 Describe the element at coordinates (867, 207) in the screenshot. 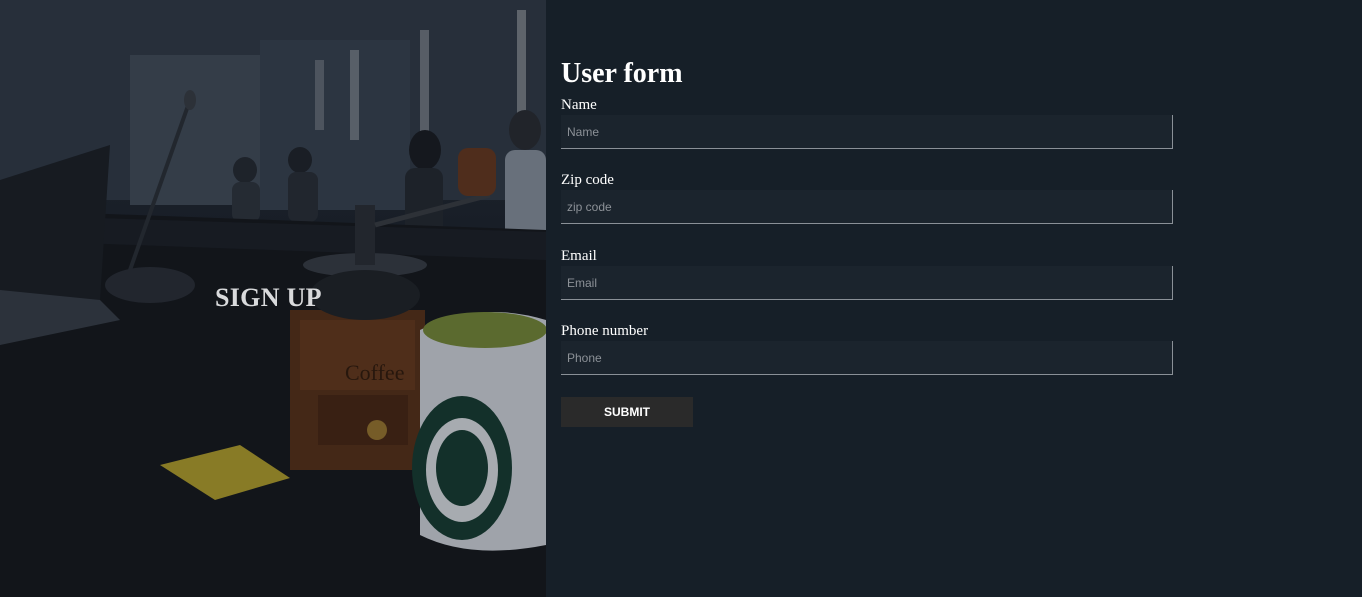

I see `zip-code-input` at that location.